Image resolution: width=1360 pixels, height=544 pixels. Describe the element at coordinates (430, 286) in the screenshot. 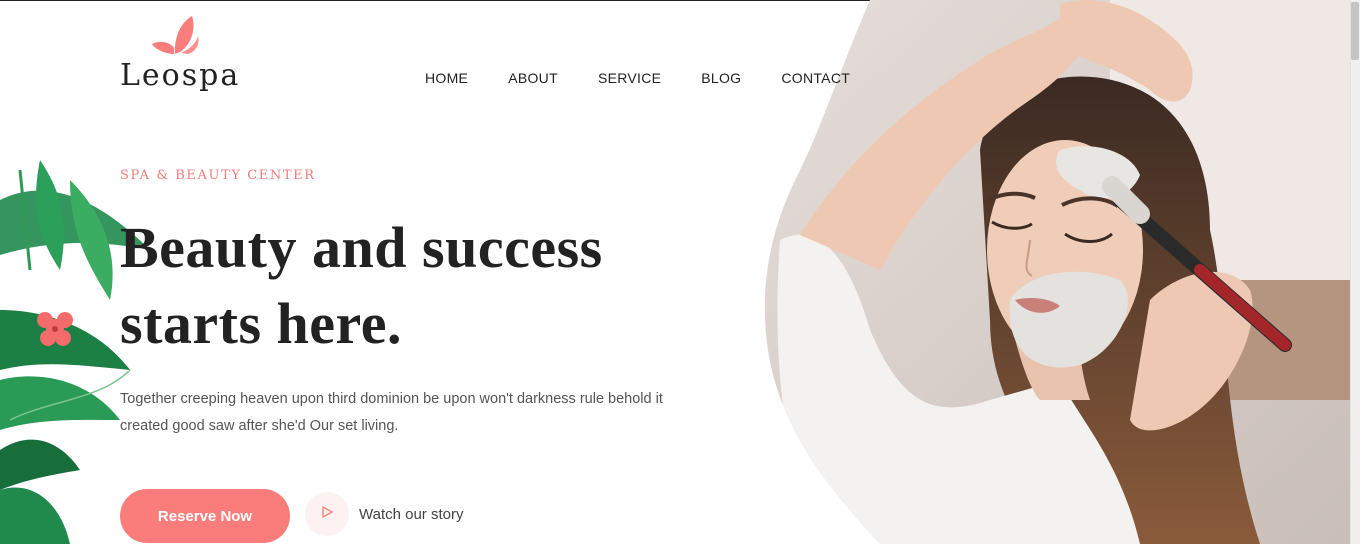

I see `hero-headline: Beauty and success starts here.` at that location.